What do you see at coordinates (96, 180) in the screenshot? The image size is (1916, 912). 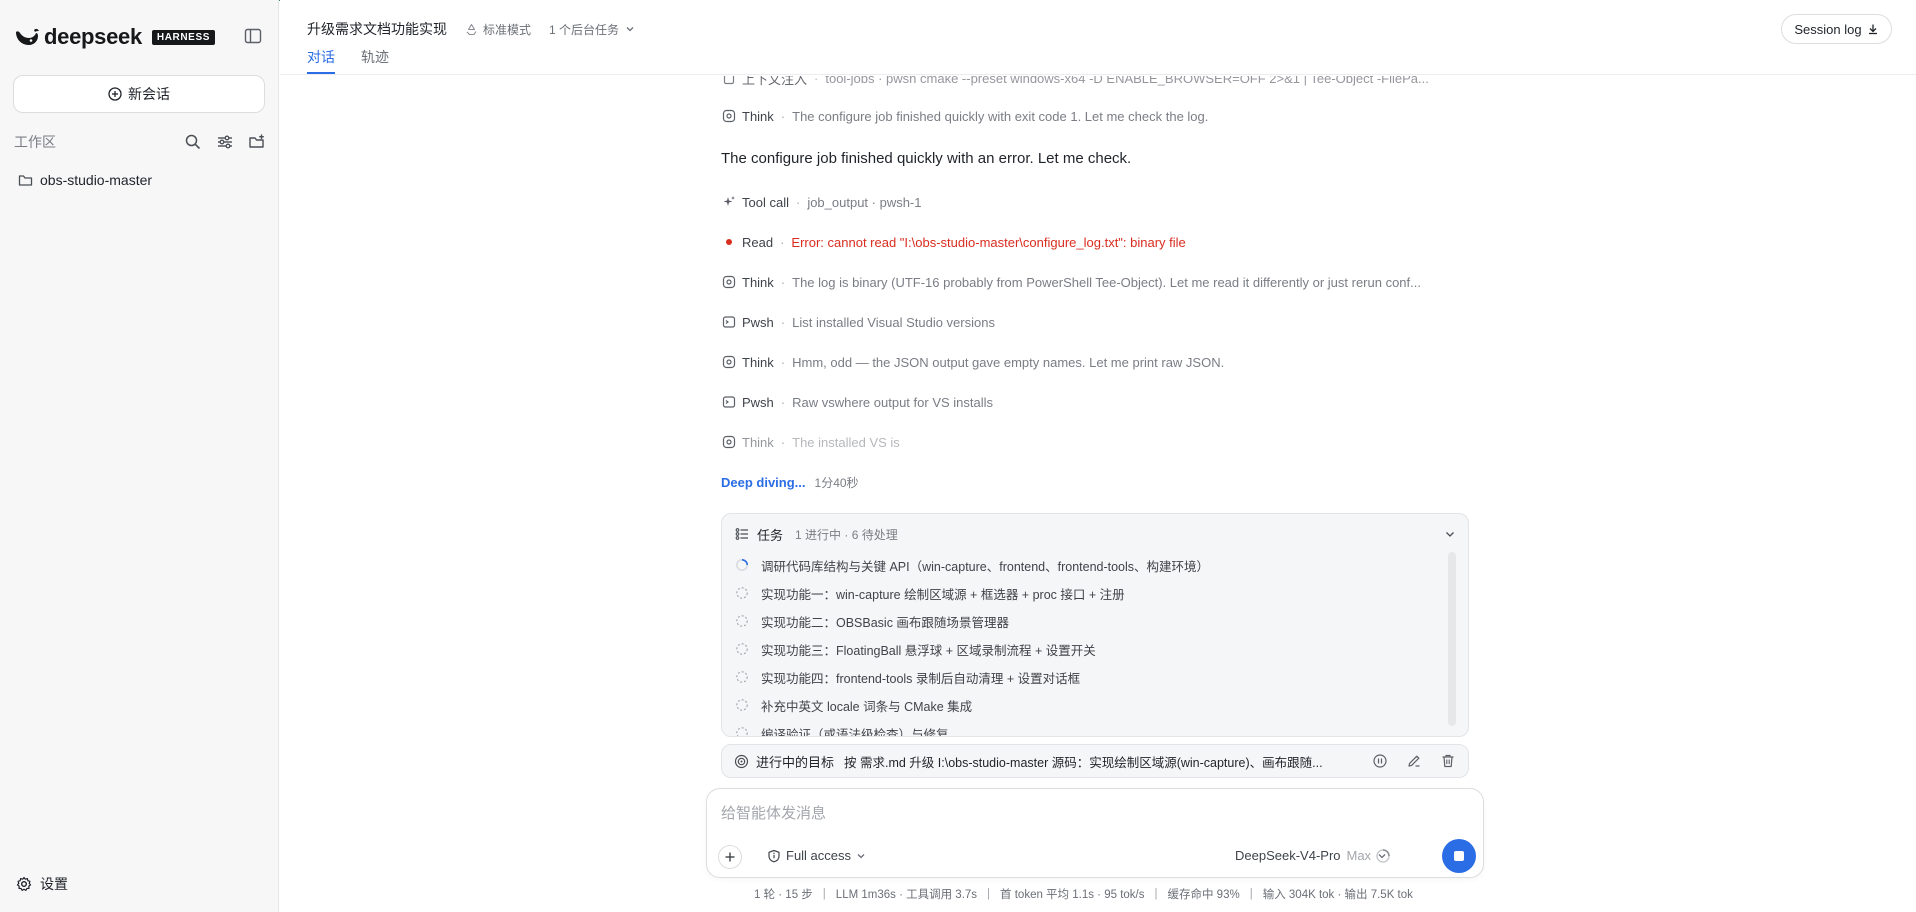 I see `folder-label: obs-studio-master` at bounding box center [96, 180].